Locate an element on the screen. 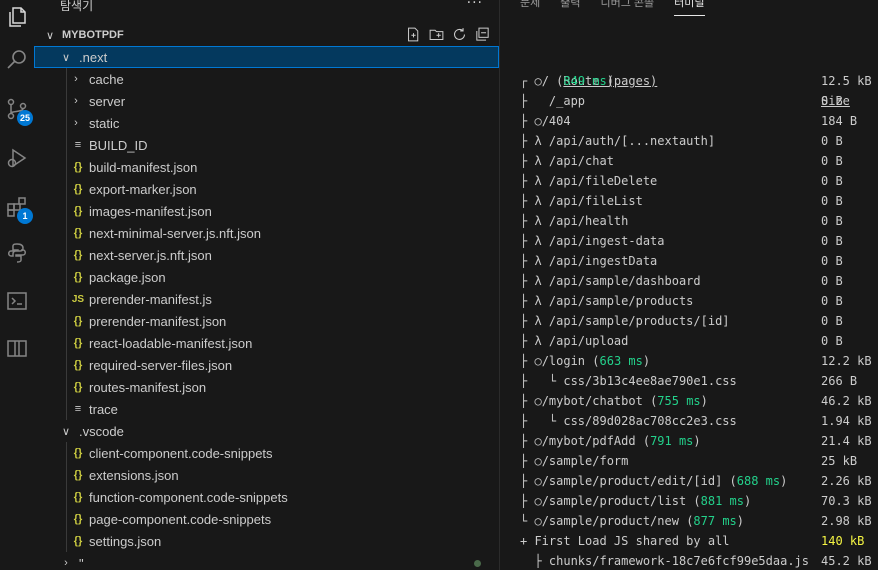 The height and width of the screenshot is (570, 878). file-item: {} extensions.json is located at coordinates (266, 475).